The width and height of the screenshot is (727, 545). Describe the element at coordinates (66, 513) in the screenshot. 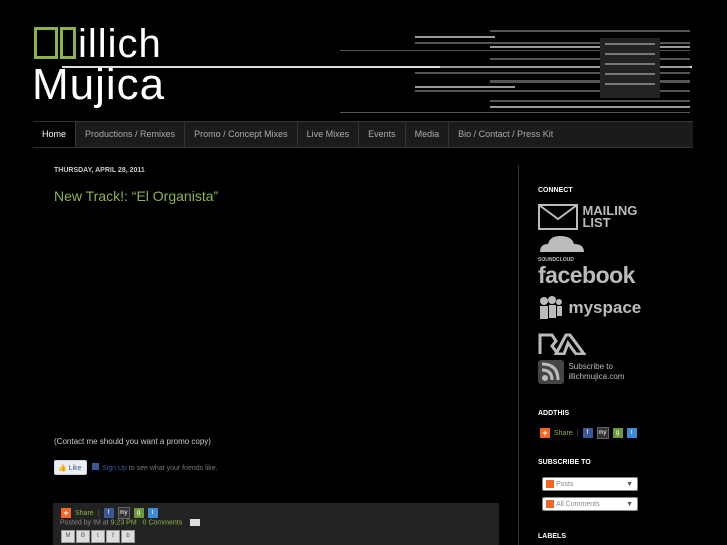

I see `addthis-plus-icon: +` at that location.